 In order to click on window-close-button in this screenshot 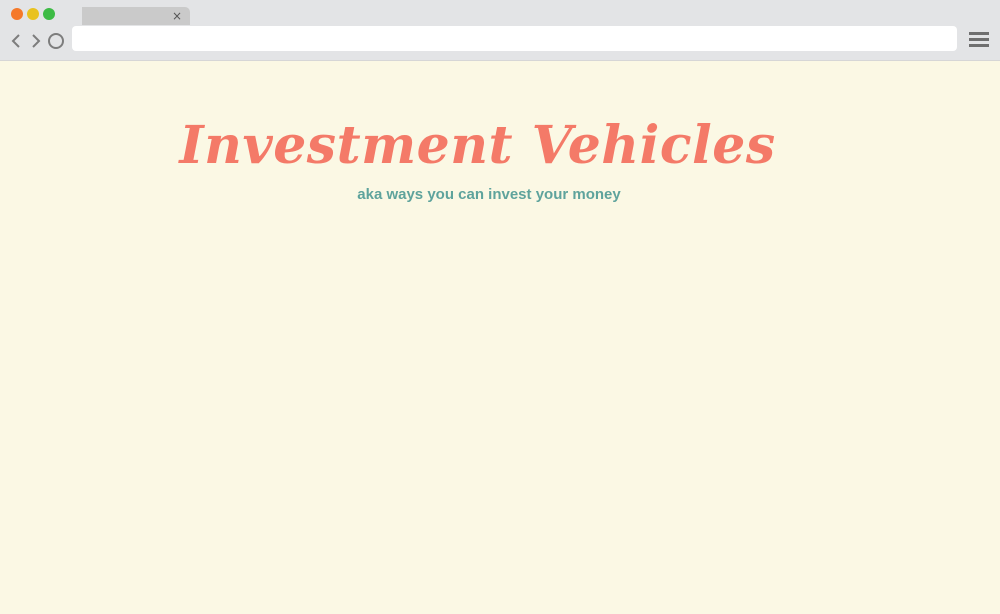, I will do `click(17, 14)`.